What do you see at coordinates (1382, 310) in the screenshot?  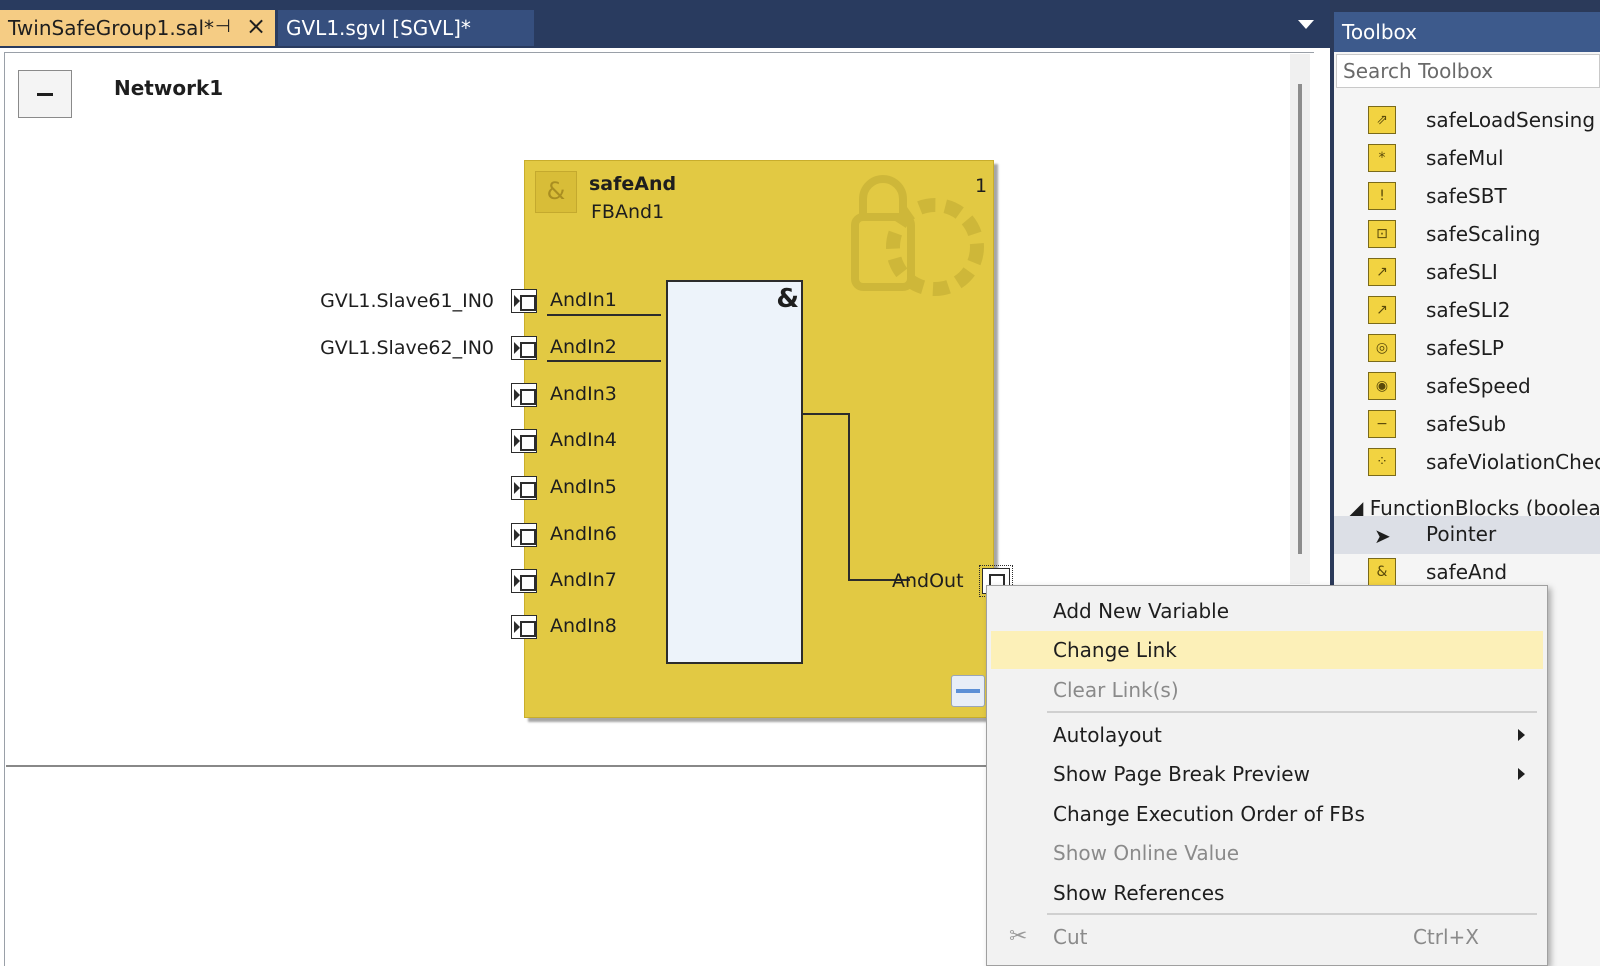 I see `speed-limit-2-icon: ↗` at bounding box center [1382, 310].